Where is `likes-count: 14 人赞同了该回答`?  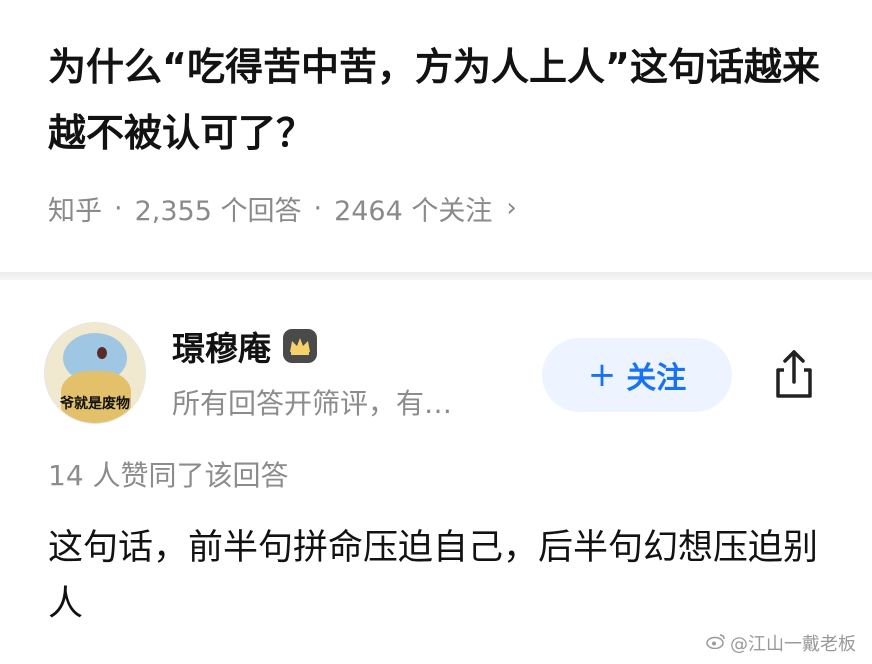
likes-count: 14 人赞同了该回答 is located at coordinates (168, 475).